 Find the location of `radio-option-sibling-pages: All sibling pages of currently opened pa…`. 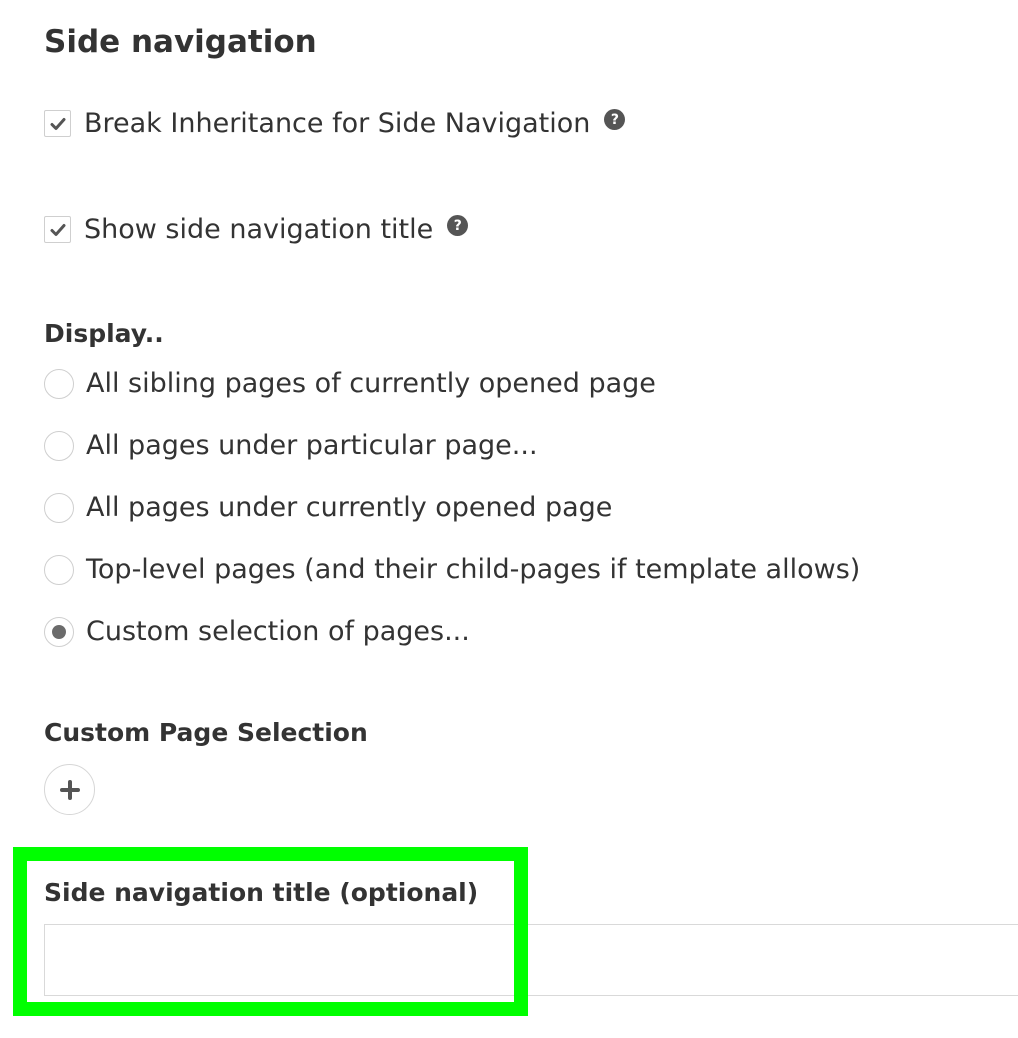

radio-option-sibling-pages: All sibling pages of currently opened pa… is located at coordinates (350, 383).